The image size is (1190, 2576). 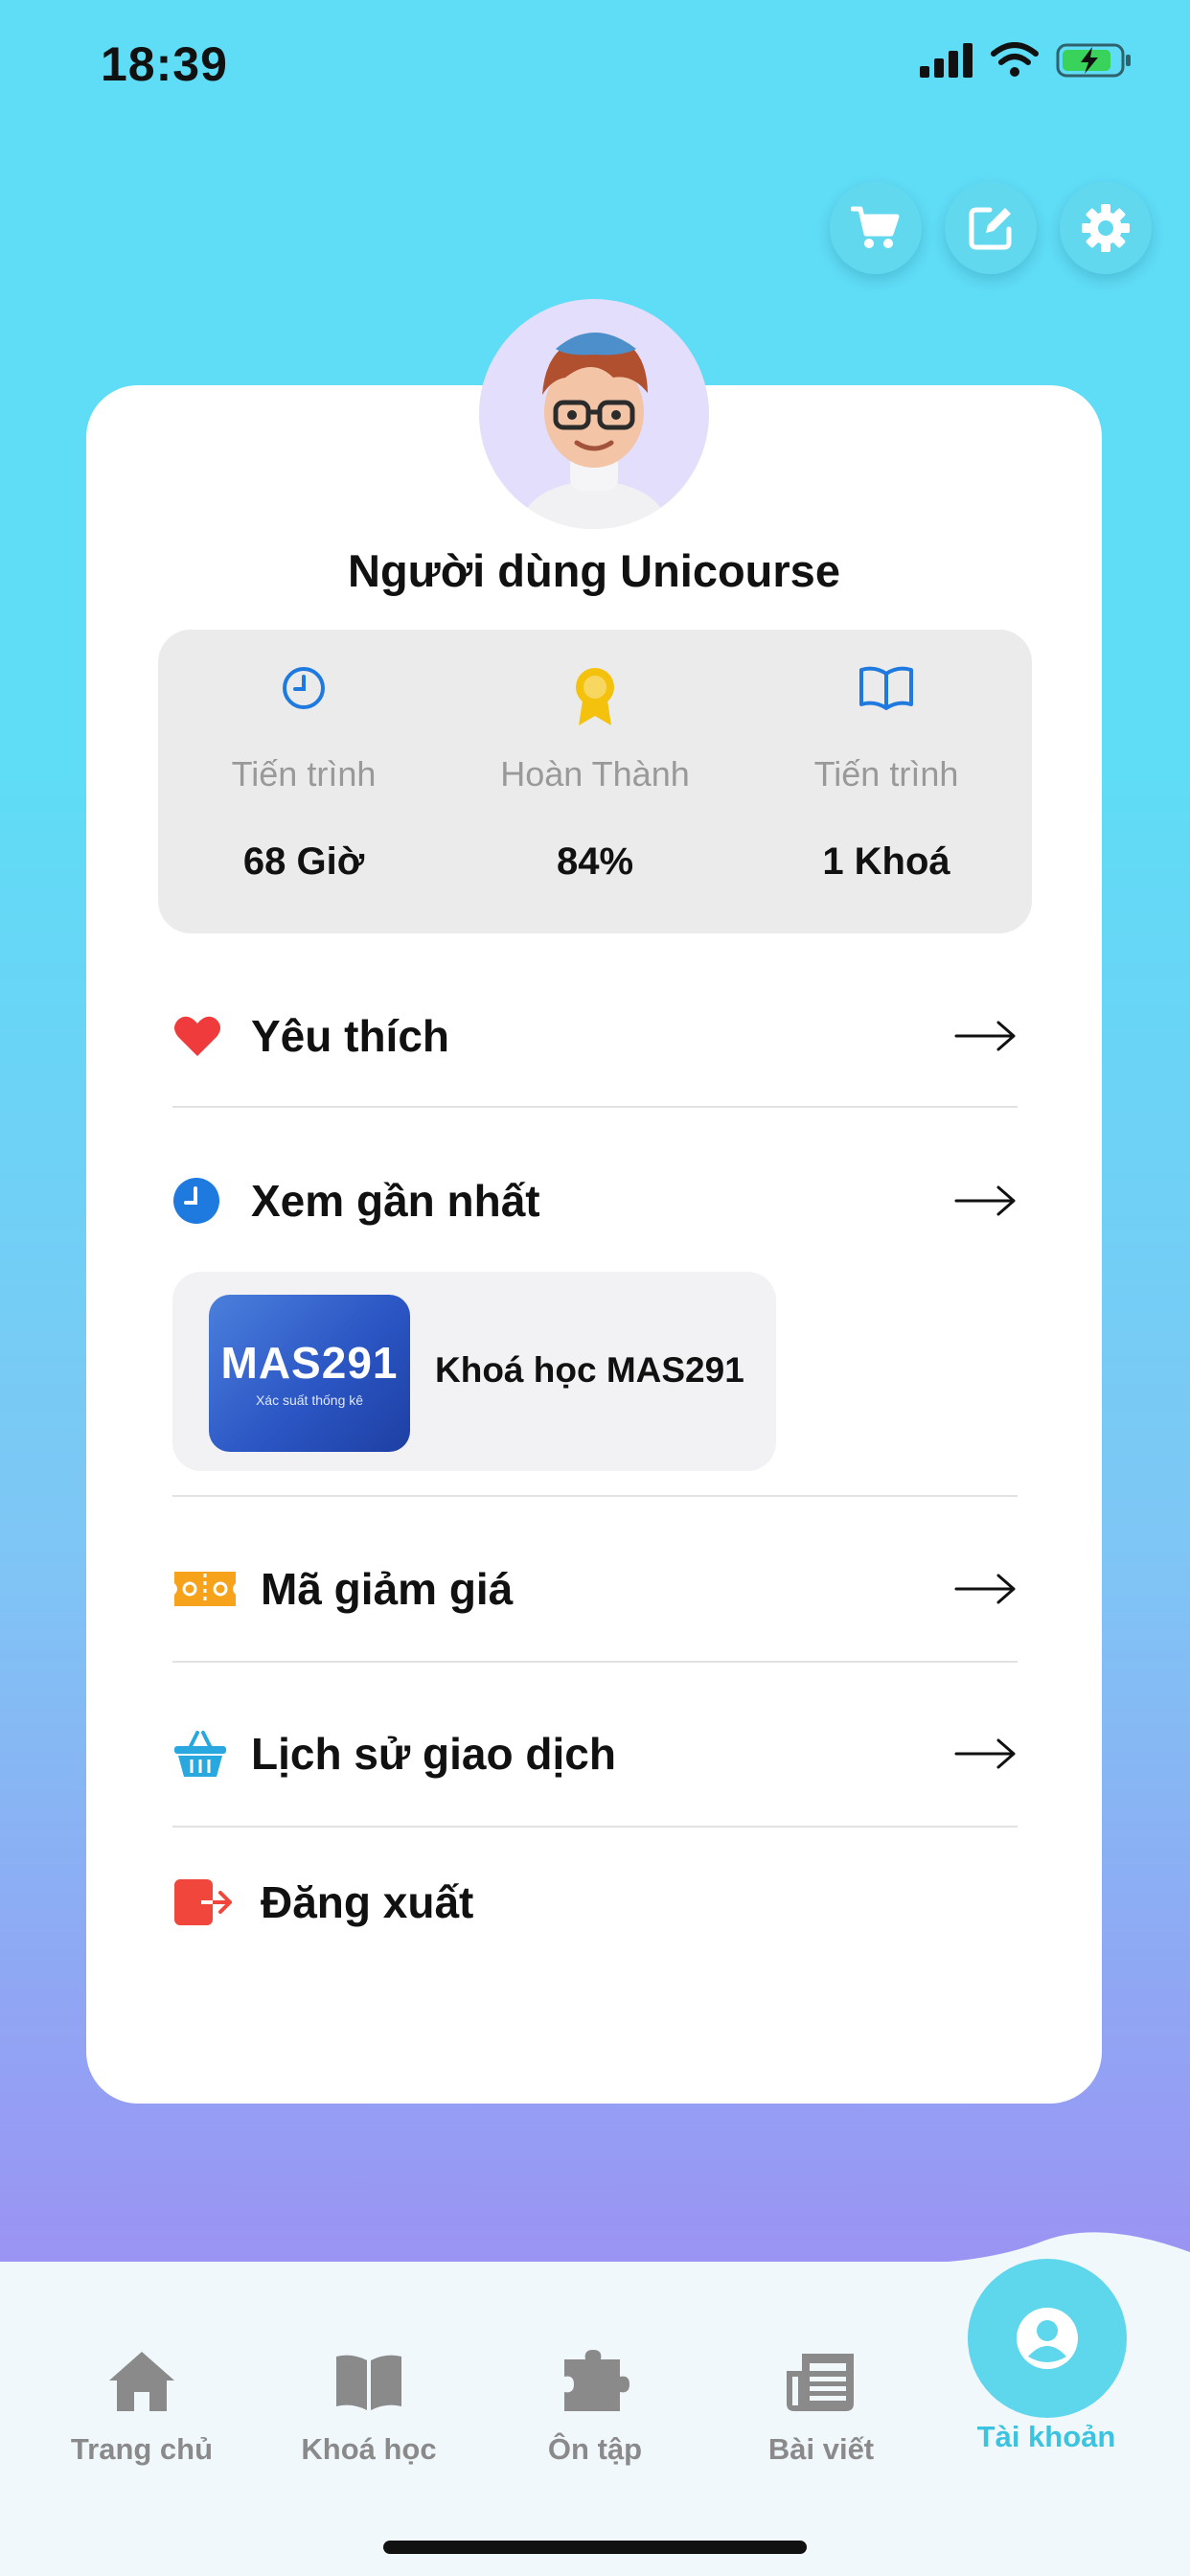 I want to click on stat-courses: Tiến trình 1 Khoá, so click(x=887, y=782).